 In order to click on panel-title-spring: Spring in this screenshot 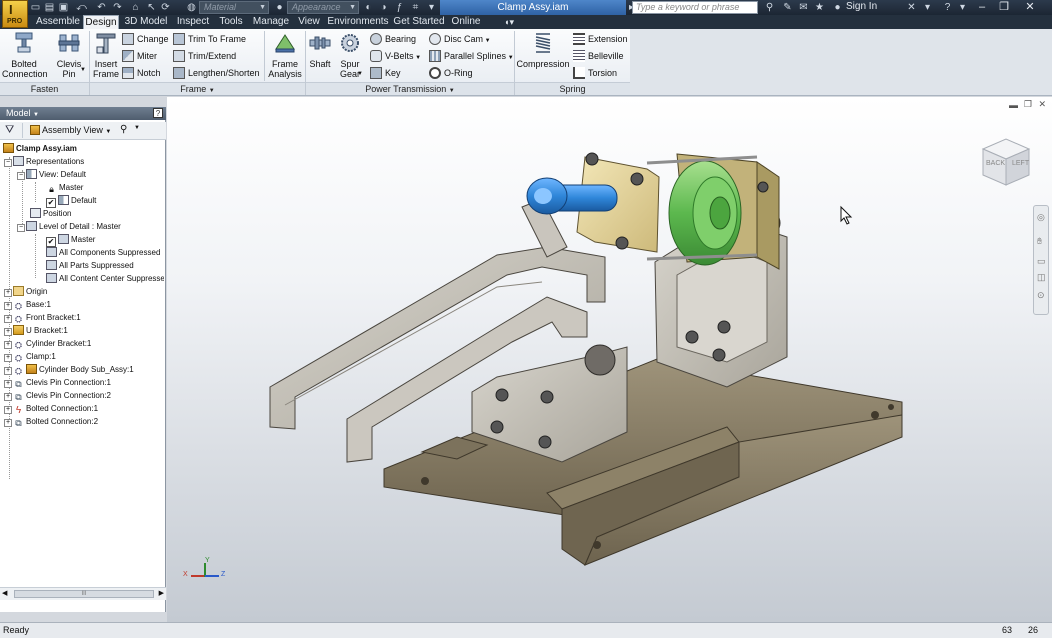, I will do `click(572, 88)`.